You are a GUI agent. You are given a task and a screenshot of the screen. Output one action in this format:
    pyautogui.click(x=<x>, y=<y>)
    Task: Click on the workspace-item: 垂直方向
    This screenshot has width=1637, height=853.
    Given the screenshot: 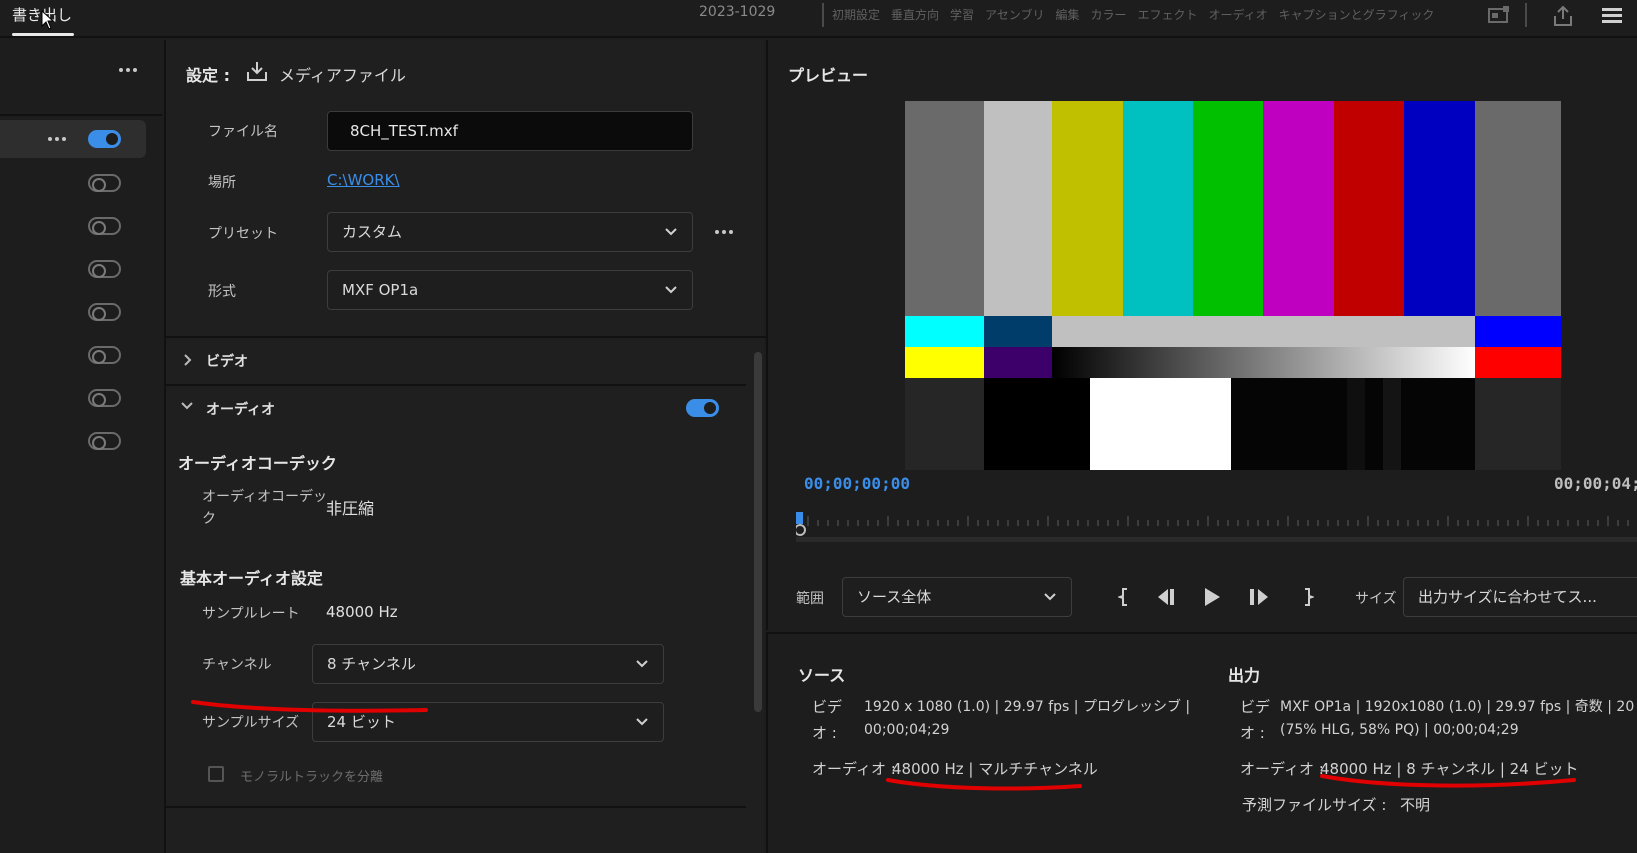 What is the action you would take?
    pyautogui.click(x=915, y=14)
    